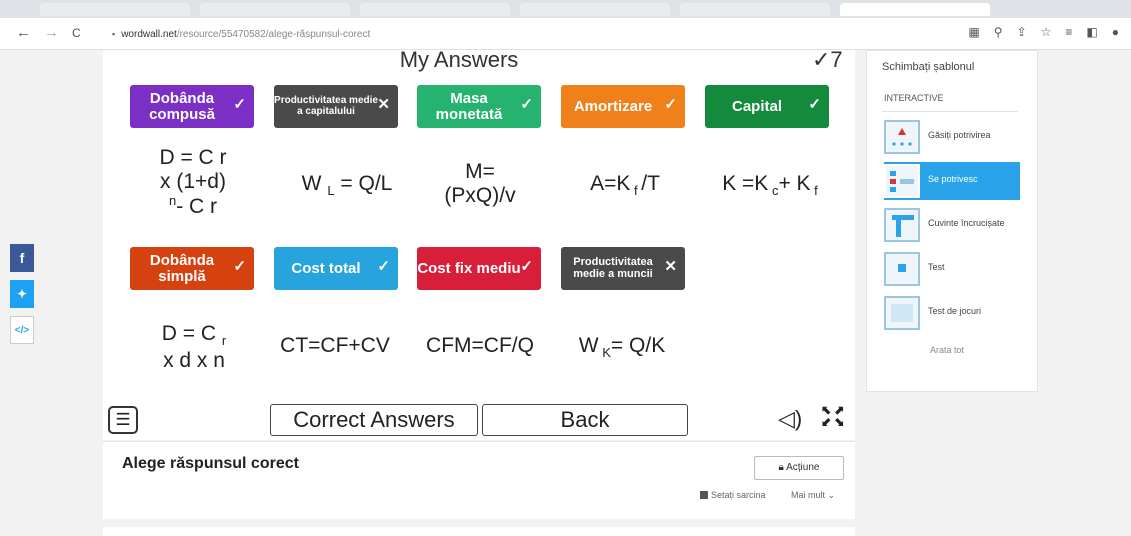 The width and height of the screenshot is (1131, 536). Describe the element at coordinates (973, 32) in the screenshot. I see `translate-icon: ▦` at that location.